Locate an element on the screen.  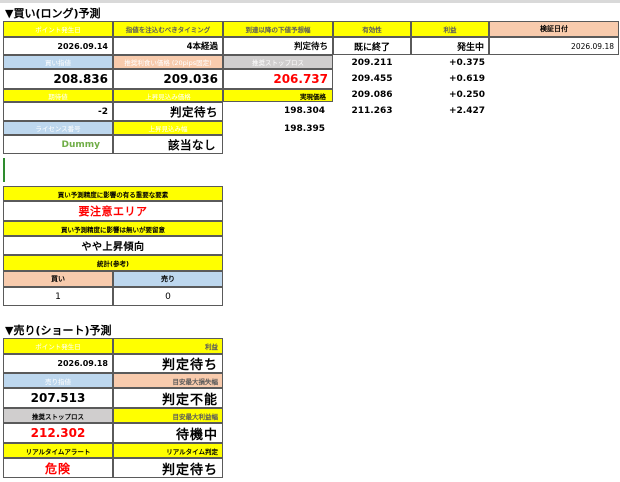
long-profit-status: 発生中 is located at coordinates (450, 46).